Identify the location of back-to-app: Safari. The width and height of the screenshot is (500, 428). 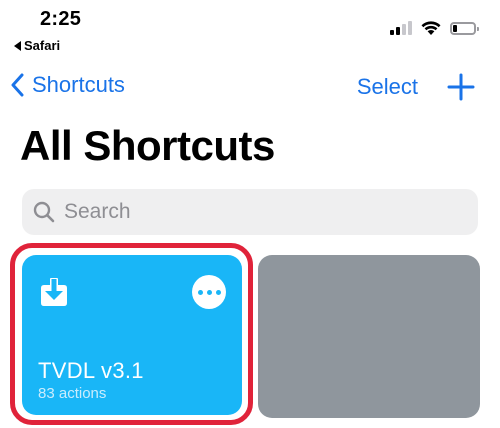
(37, 45).